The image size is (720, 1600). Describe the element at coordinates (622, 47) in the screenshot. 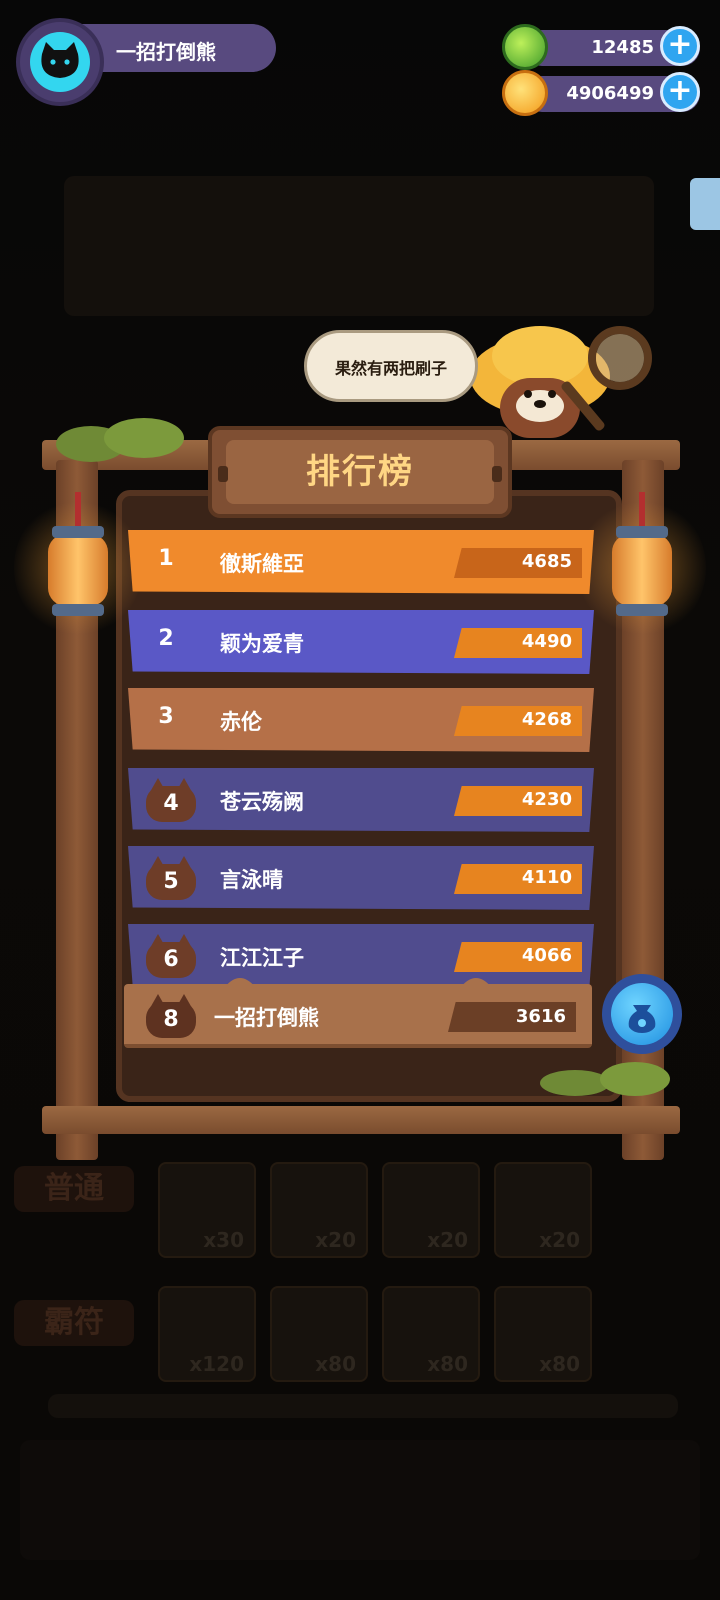

I see `green-gem-value: 12485` at that location.